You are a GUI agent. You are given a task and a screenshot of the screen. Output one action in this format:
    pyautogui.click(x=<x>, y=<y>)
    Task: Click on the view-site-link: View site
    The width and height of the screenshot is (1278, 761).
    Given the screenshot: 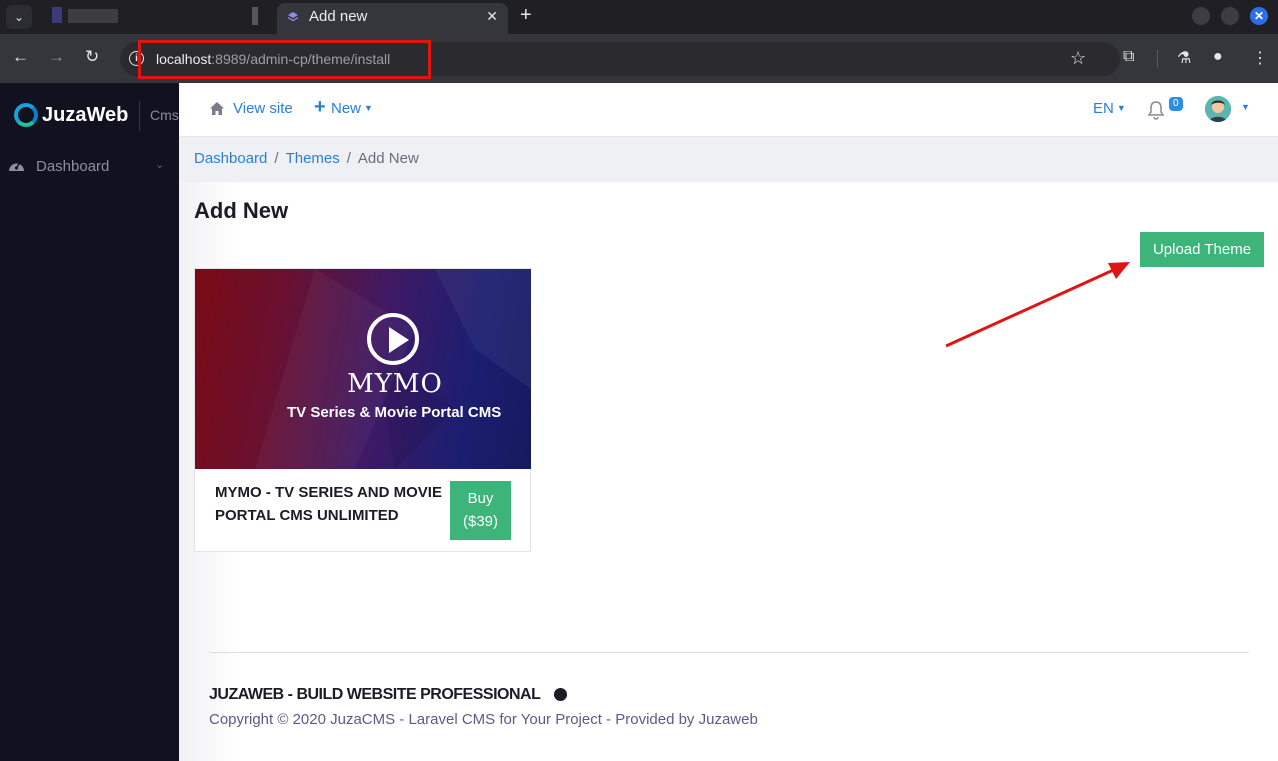 What is the action you would take?
    pyautogui.click(x=263, y=108)
    